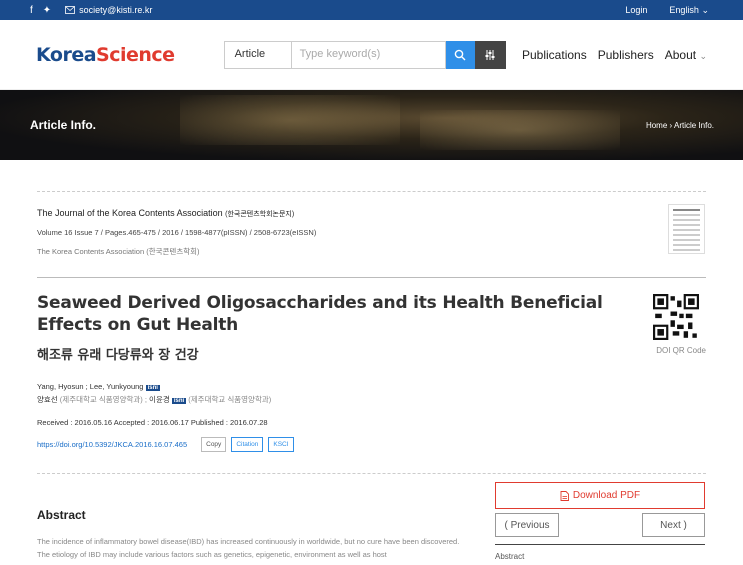  Describe the element at coordinates (371, 10) in the screenshot. I see `top-bar: f ✦ society@kisti.re.kr Login English ⌄` at that location.